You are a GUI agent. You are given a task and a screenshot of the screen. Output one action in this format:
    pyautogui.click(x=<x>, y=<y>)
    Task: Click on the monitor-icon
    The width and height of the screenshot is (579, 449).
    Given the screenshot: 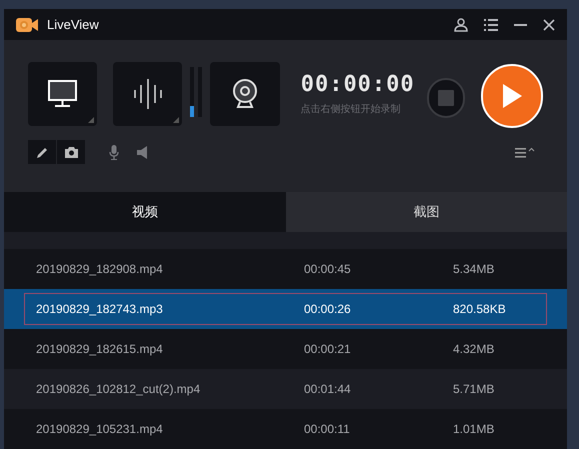 What is the action you would take?
    pyautogui.click(x=63, y=94)
    